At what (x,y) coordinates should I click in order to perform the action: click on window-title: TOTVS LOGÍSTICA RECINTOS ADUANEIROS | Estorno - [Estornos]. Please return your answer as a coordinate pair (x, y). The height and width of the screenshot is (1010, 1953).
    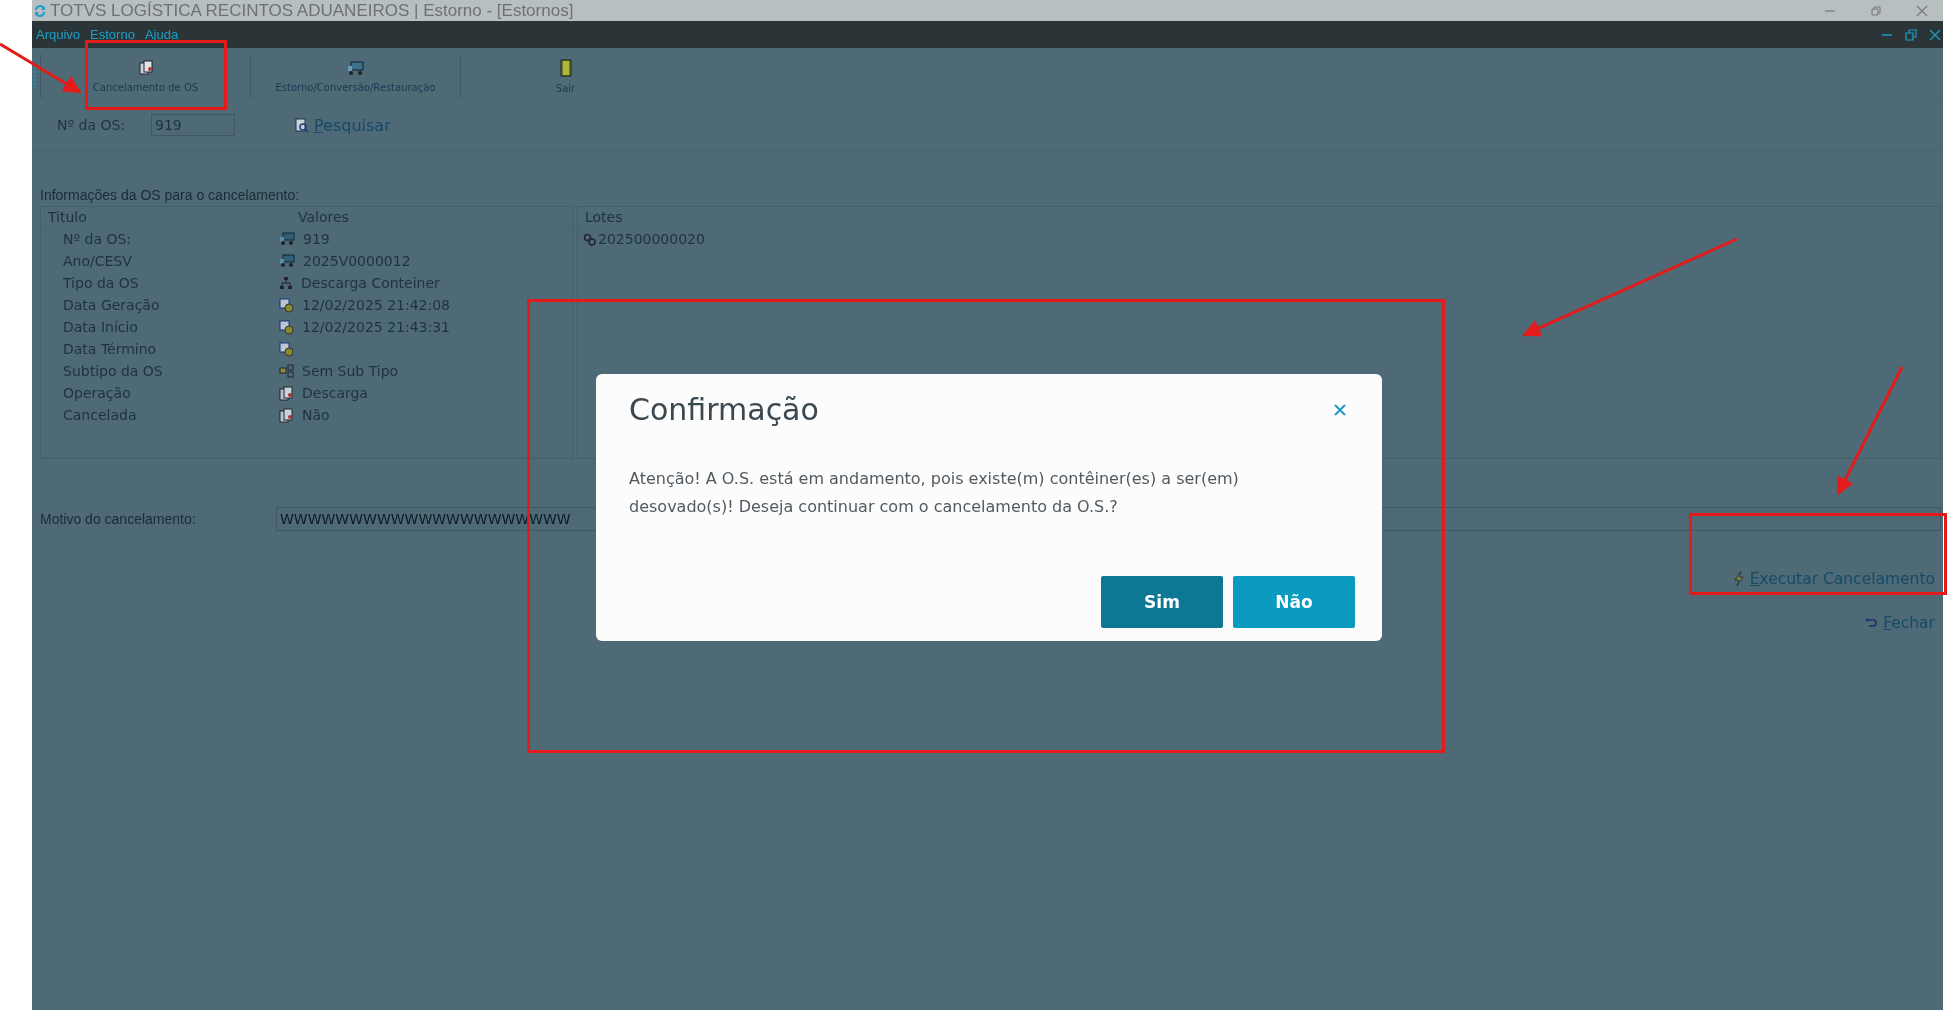
    Looking at the image, I should click on (312, 10).